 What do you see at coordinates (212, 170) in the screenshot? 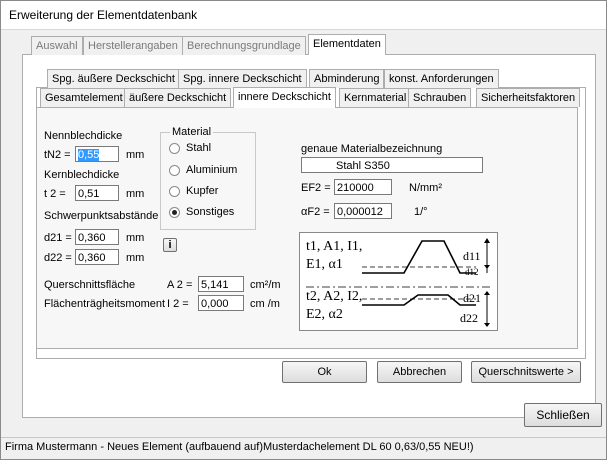
I see `radio-aluminium-label: Aluminium` at bounding box center [212, 170].